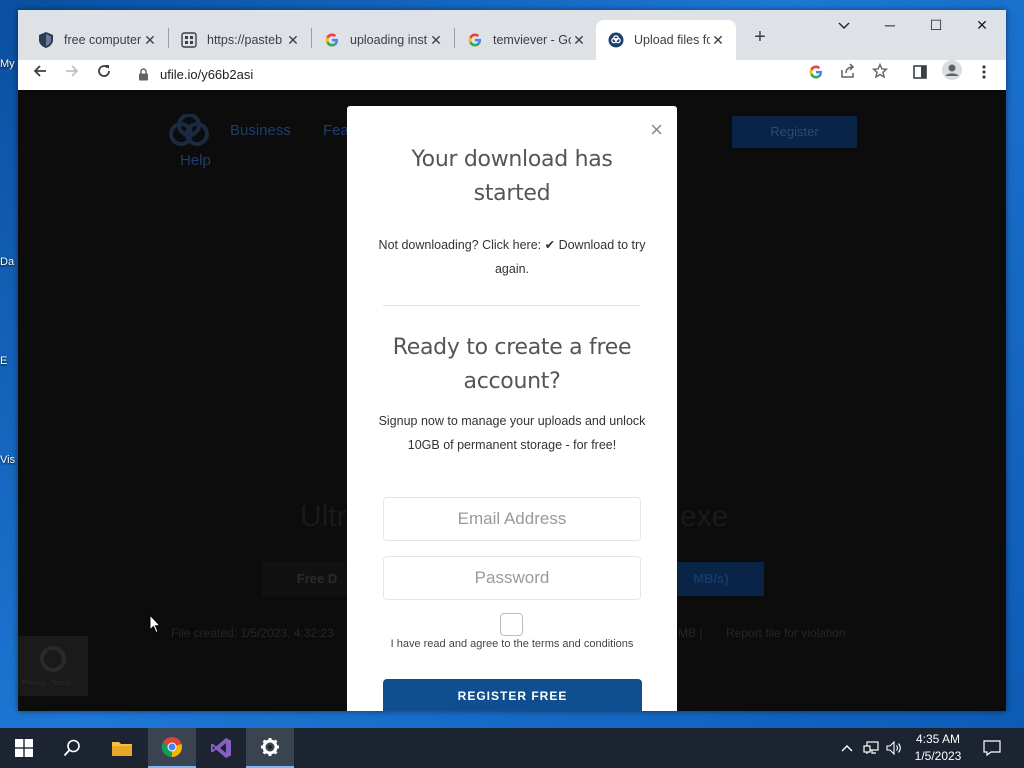 Image resolution: width=1024 pixels, height=768 pixels. I want to click on visual-studio-icon, so click(221, 748).